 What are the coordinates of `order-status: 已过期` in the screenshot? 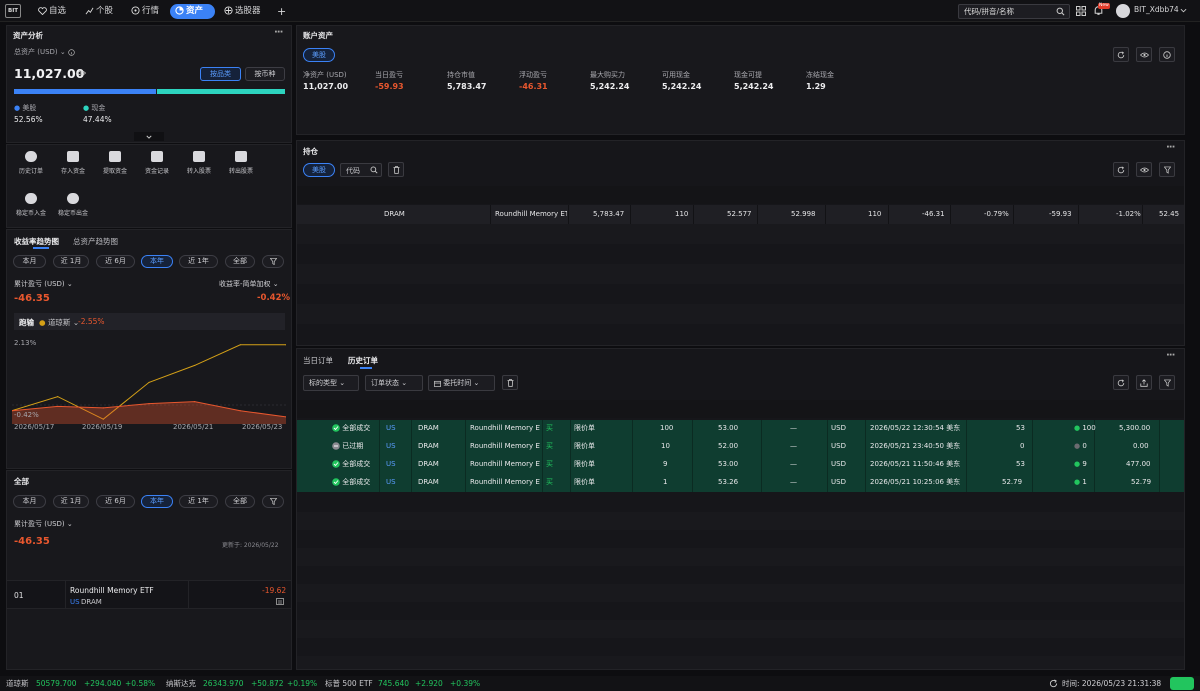 It's located at (347, 446).